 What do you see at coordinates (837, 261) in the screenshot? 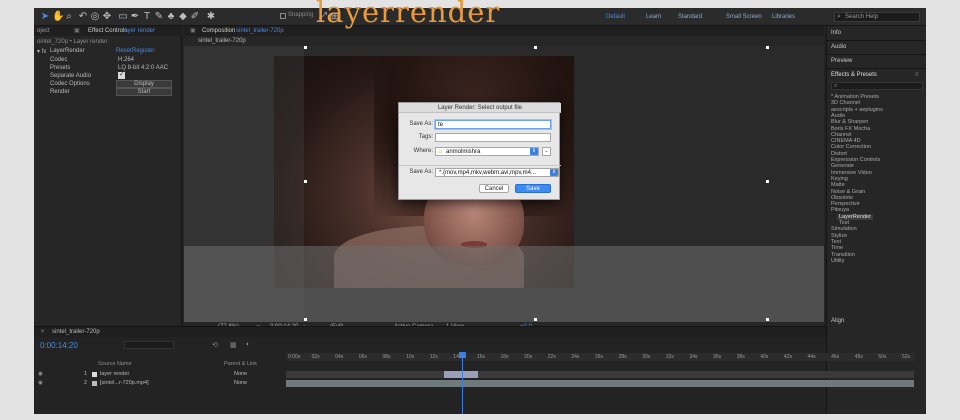
I see `effects-category: Utility` at bounding box center [837, 261].